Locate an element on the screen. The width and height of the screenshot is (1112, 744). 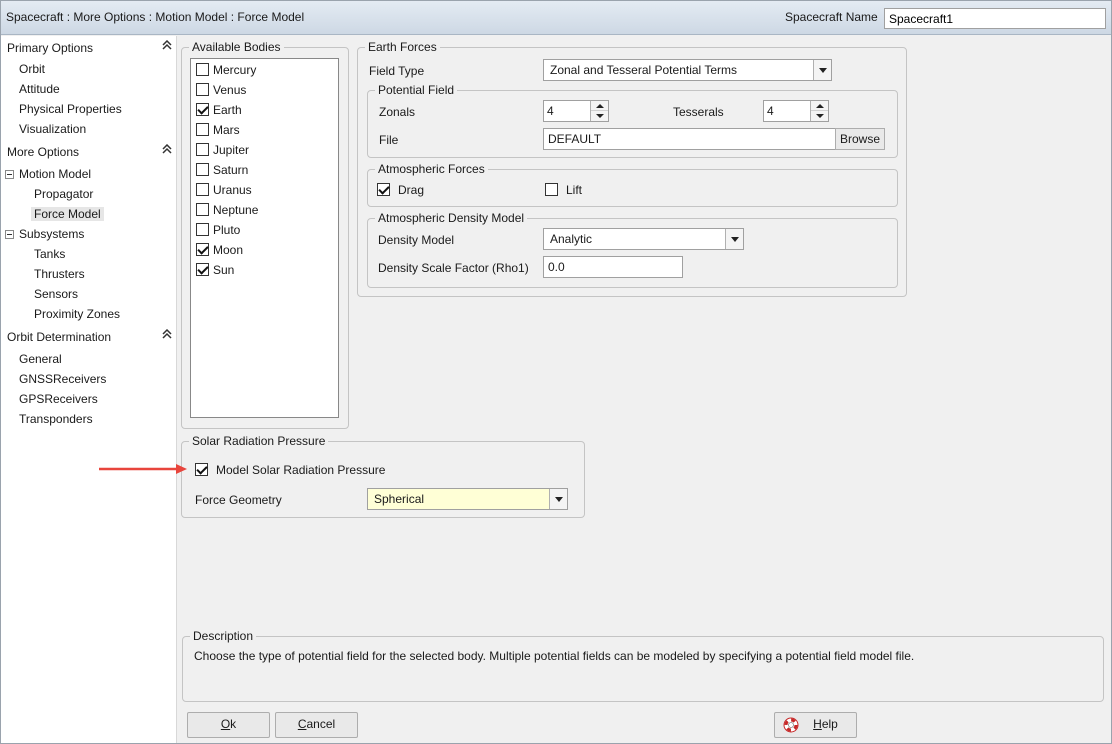
cancel-button: Cancel is located at coordinates (316, 725).